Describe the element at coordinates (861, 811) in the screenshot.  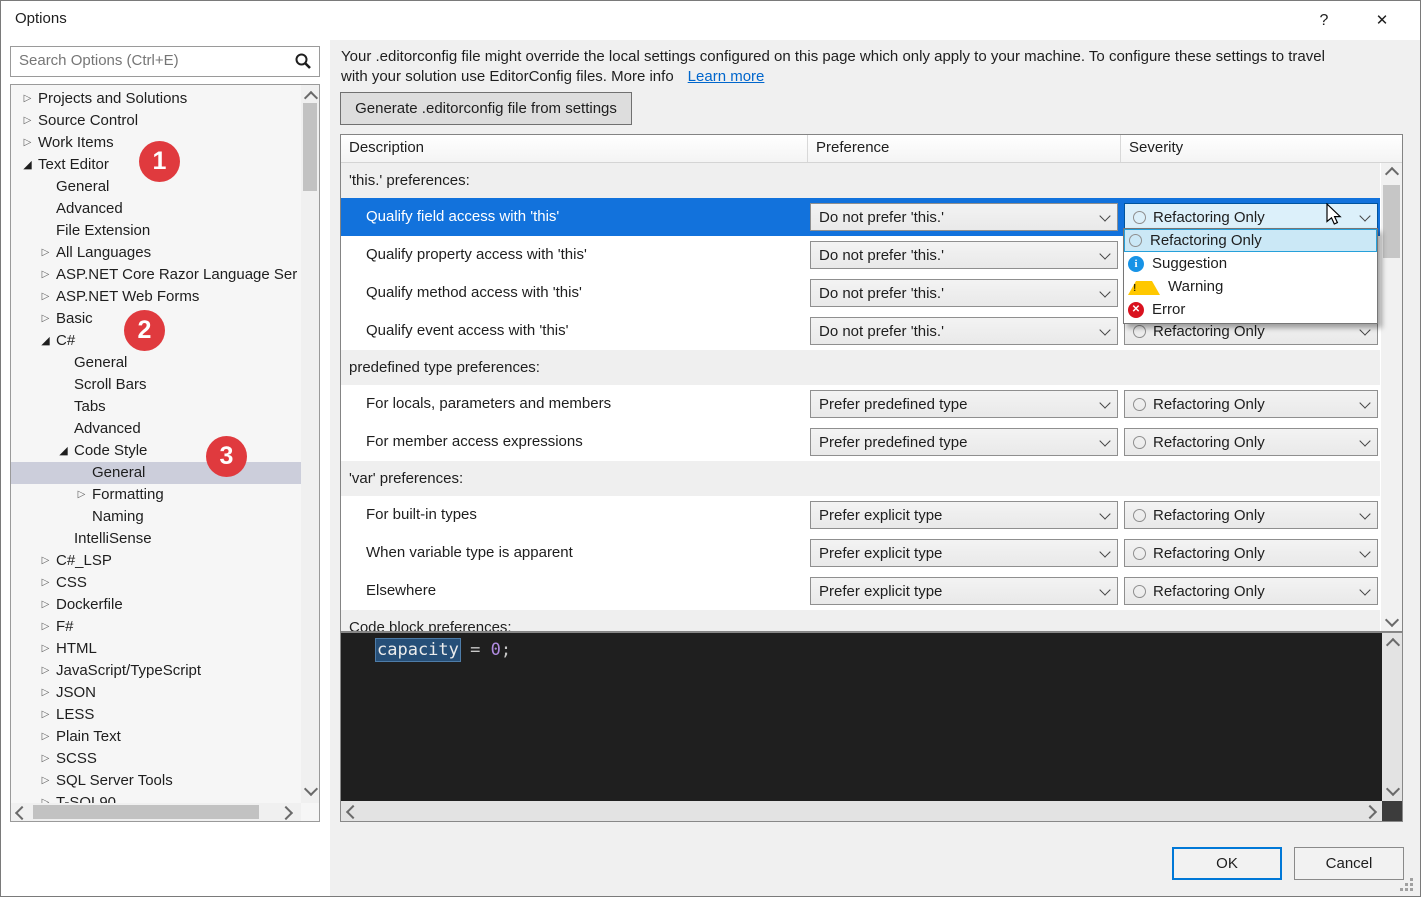
I see `preview-horizontal-scrollbar` at that location.